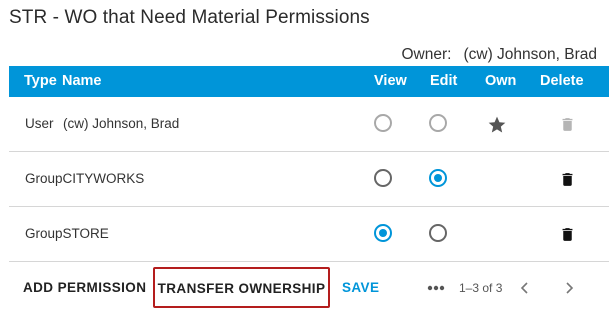 The image size is (611, 318). What do you see at coordinates (530, 54) in the screenshot?
I see `owner-value: (cw) Johnson, Brad` at bounding box center [530, 54].